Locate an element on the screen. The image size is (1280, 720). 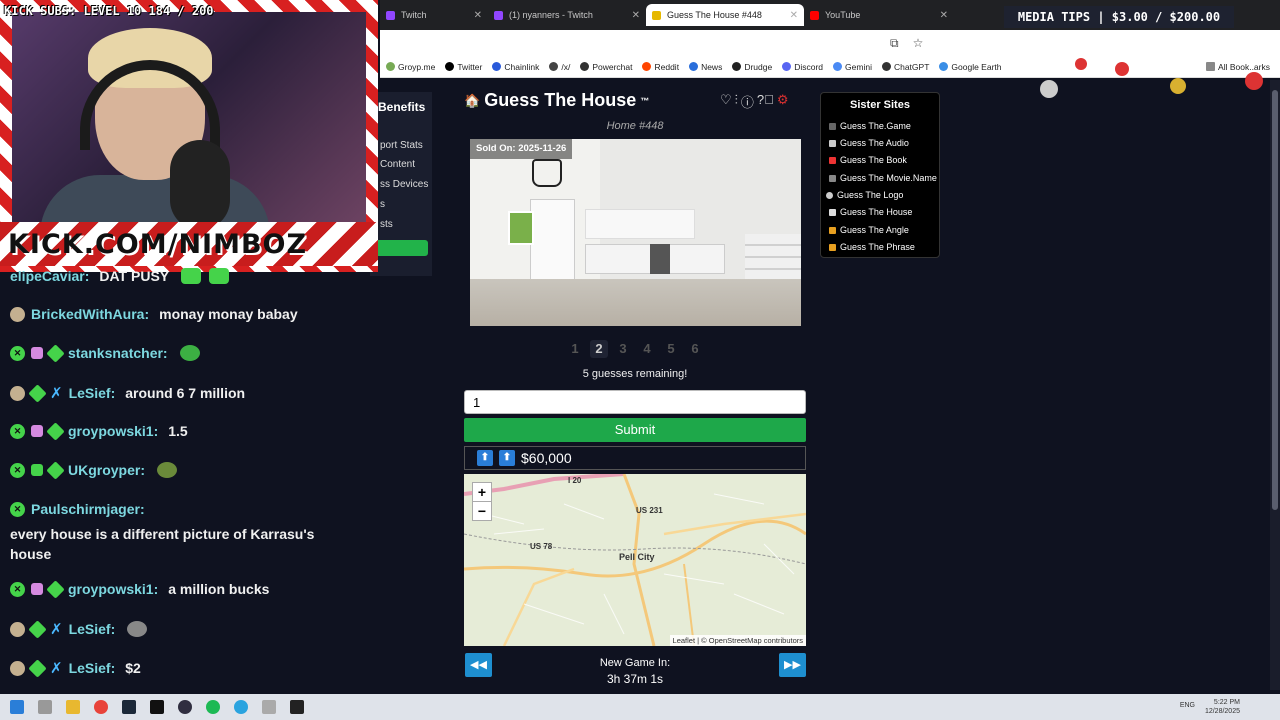
kick-banner: KICK.COM/NIMBOZ is located at coordinates (189, 244).